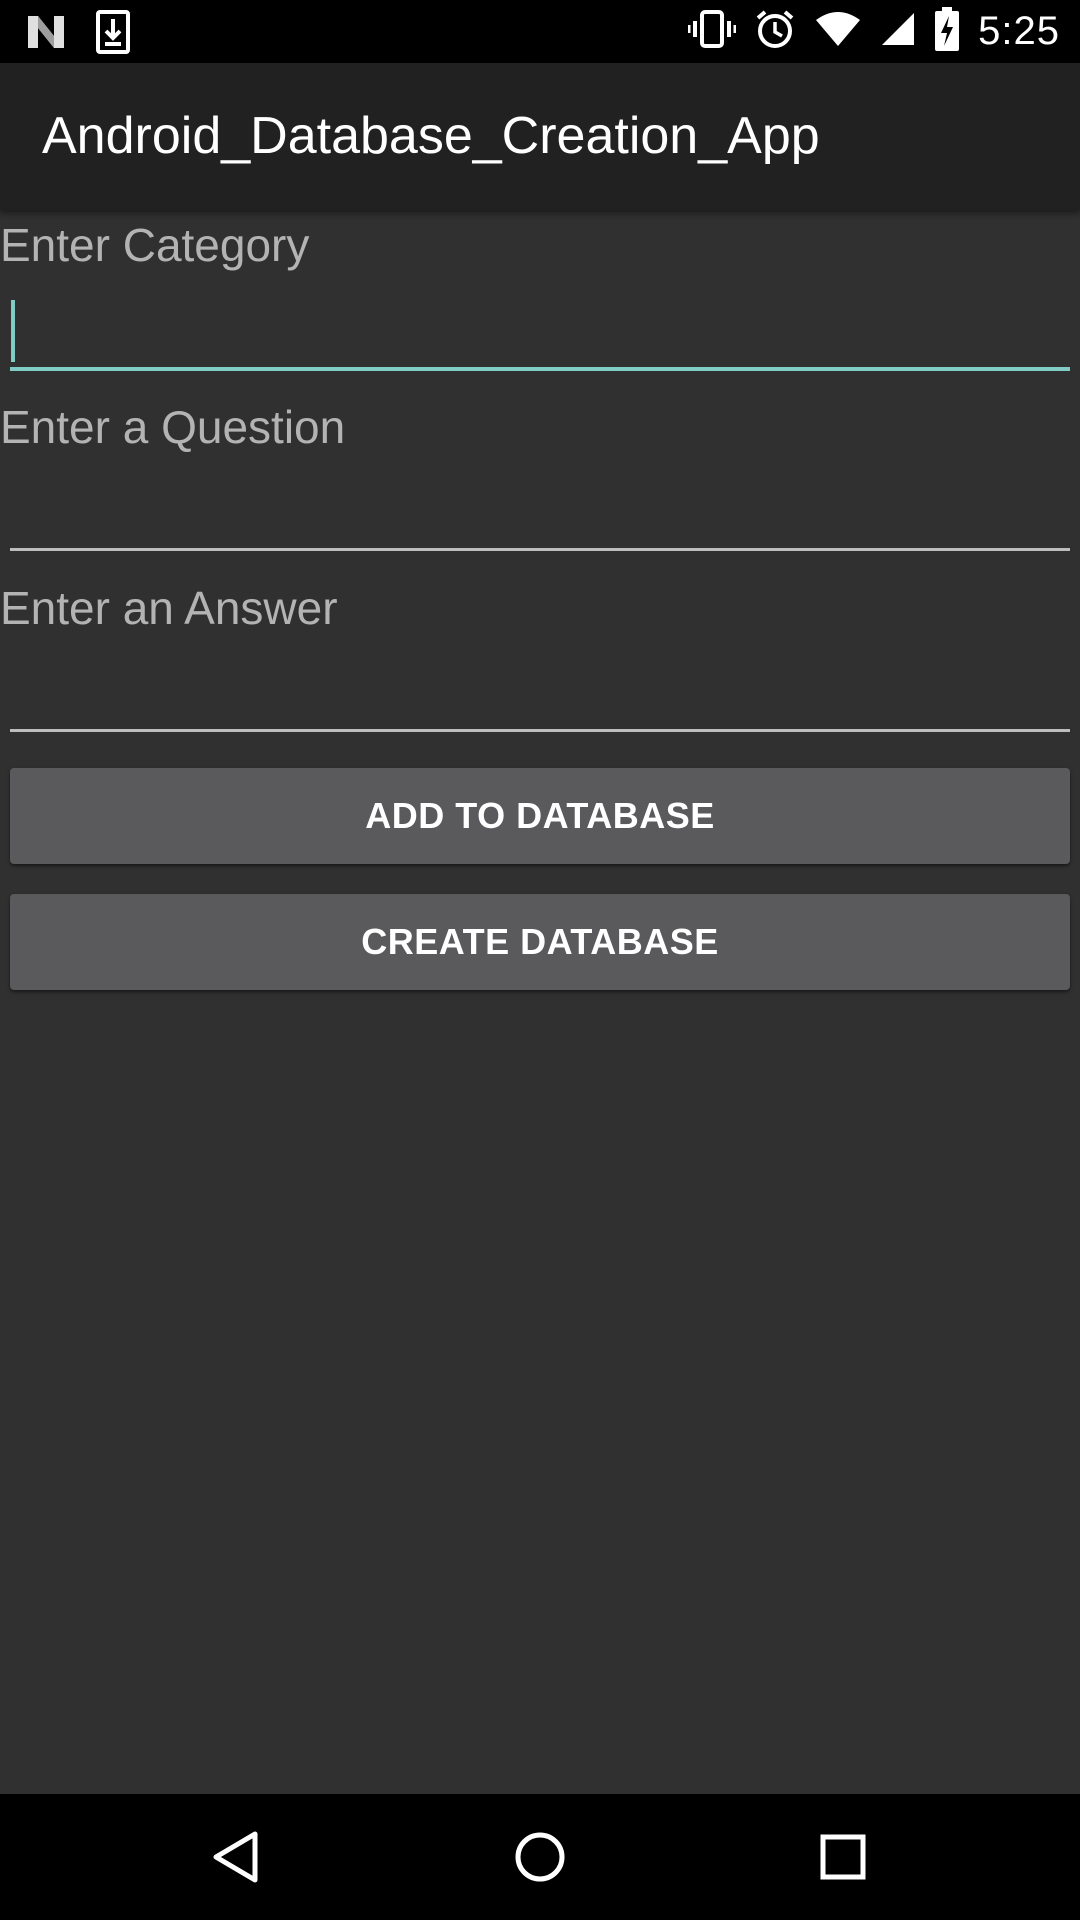  What do you see at coordinates (947, 31) in the screenshot?
I see `battery-charging-icon` at bounding box center [947, 31].